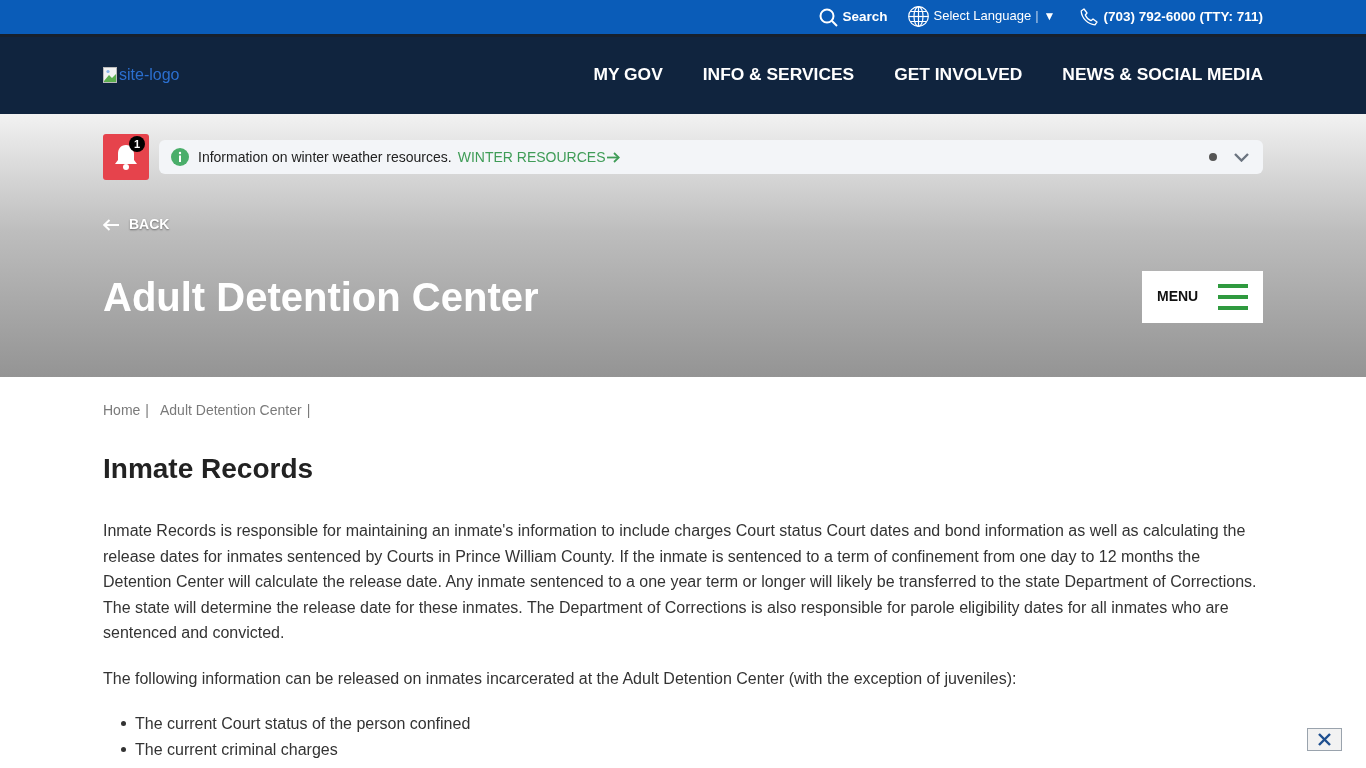  Describe the element at coordinates (303, 724) in the screenshot. I see `list-item-text: The current Court status of the person confined` at that location.